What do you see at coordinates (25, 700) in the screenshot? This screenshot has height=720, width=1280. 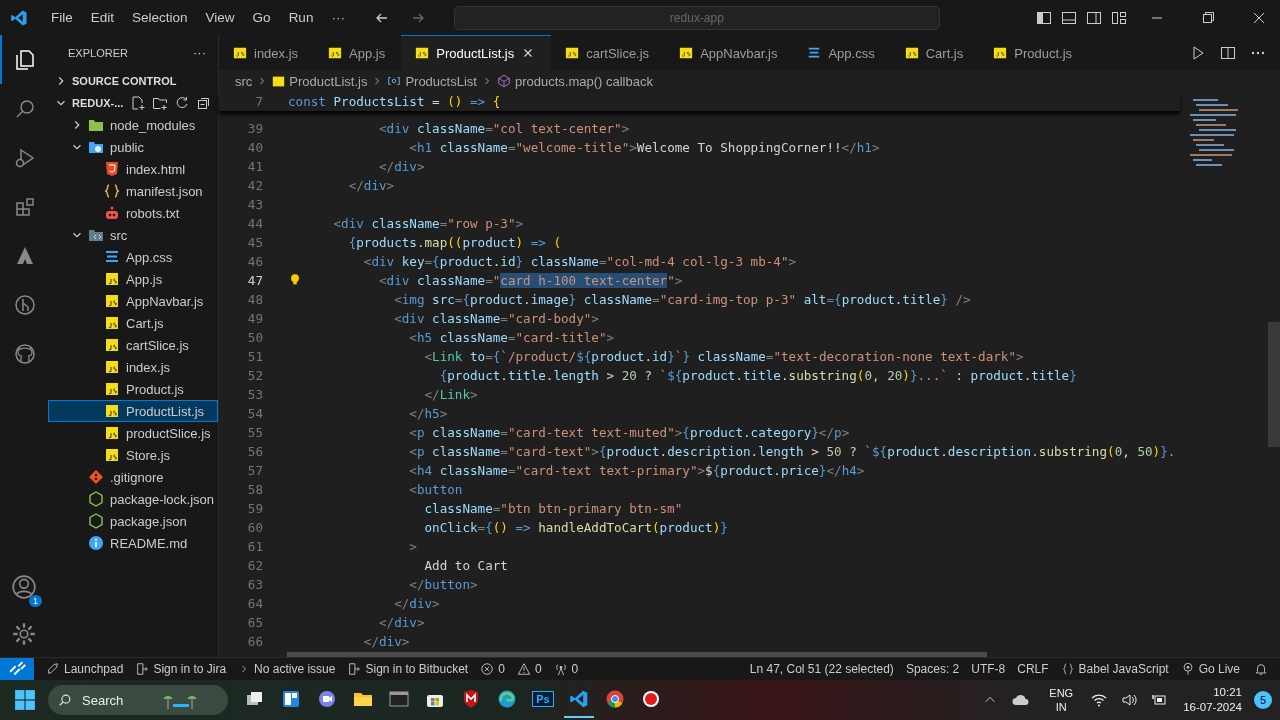 I see `windows-start-icon` at bounding box center [25, 700].